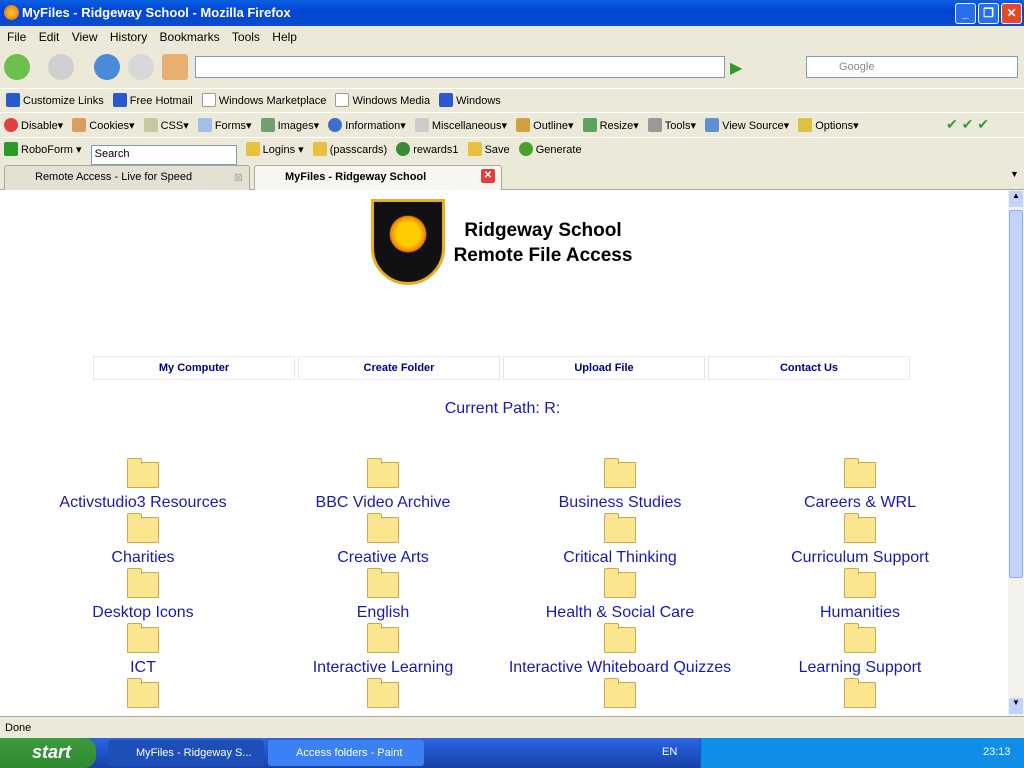 The width and height of the screenshot is (1024, 768). I want to click on menu-help: Help, so click(284, 37).